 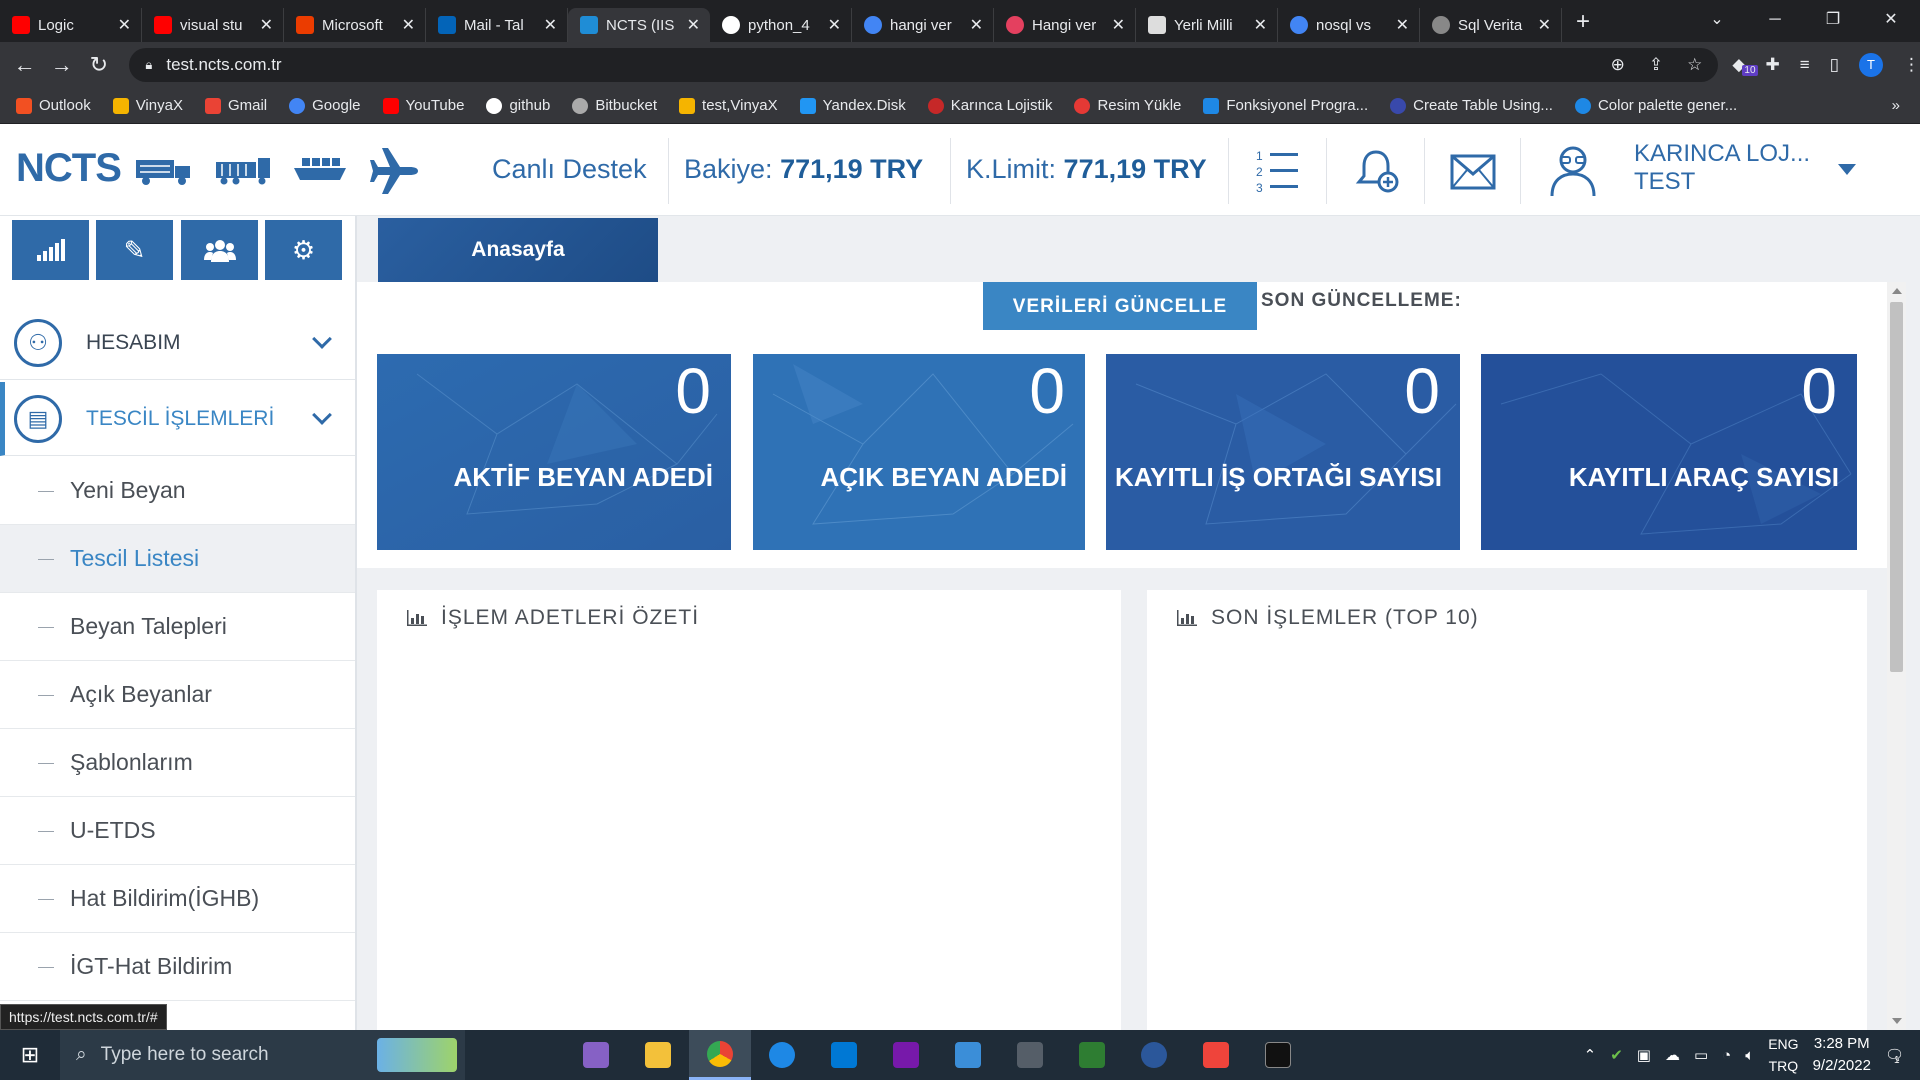 What do you see at coordinates (1694, 65) in the screenshot?
I see `bookmark-star-icon: ☆` at bounding box center [1694, 65].